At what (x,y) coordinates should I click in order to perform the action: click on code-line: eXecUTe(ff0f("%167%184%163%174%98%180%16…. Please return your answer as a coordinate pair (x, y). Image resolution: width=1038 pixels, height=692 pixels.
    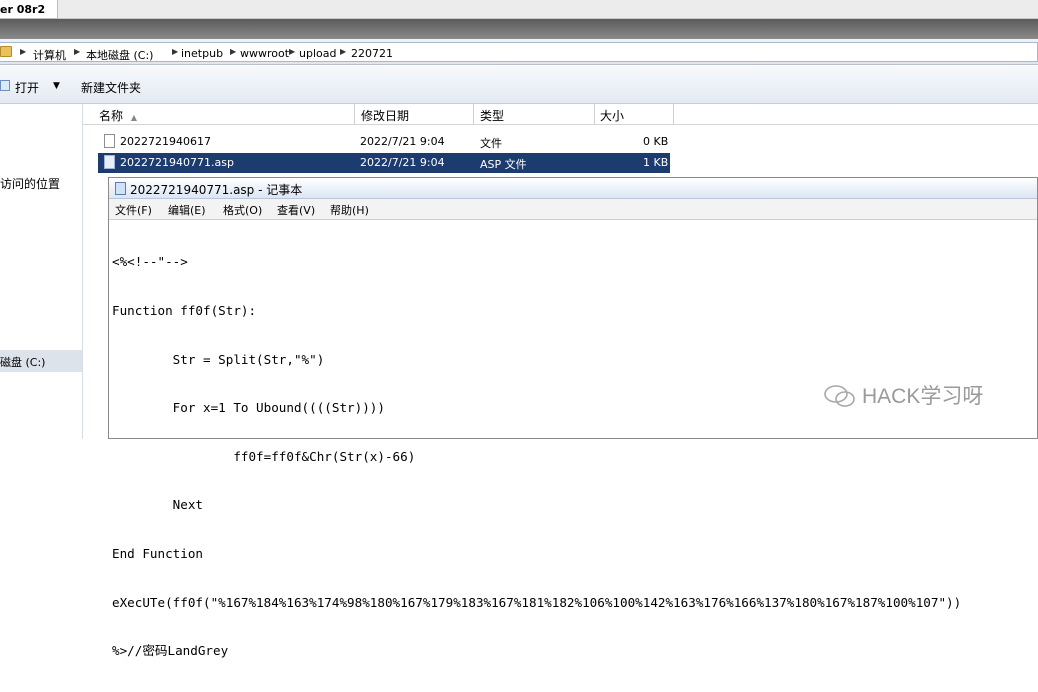
    Looking at the image, I should click on (537, 602).